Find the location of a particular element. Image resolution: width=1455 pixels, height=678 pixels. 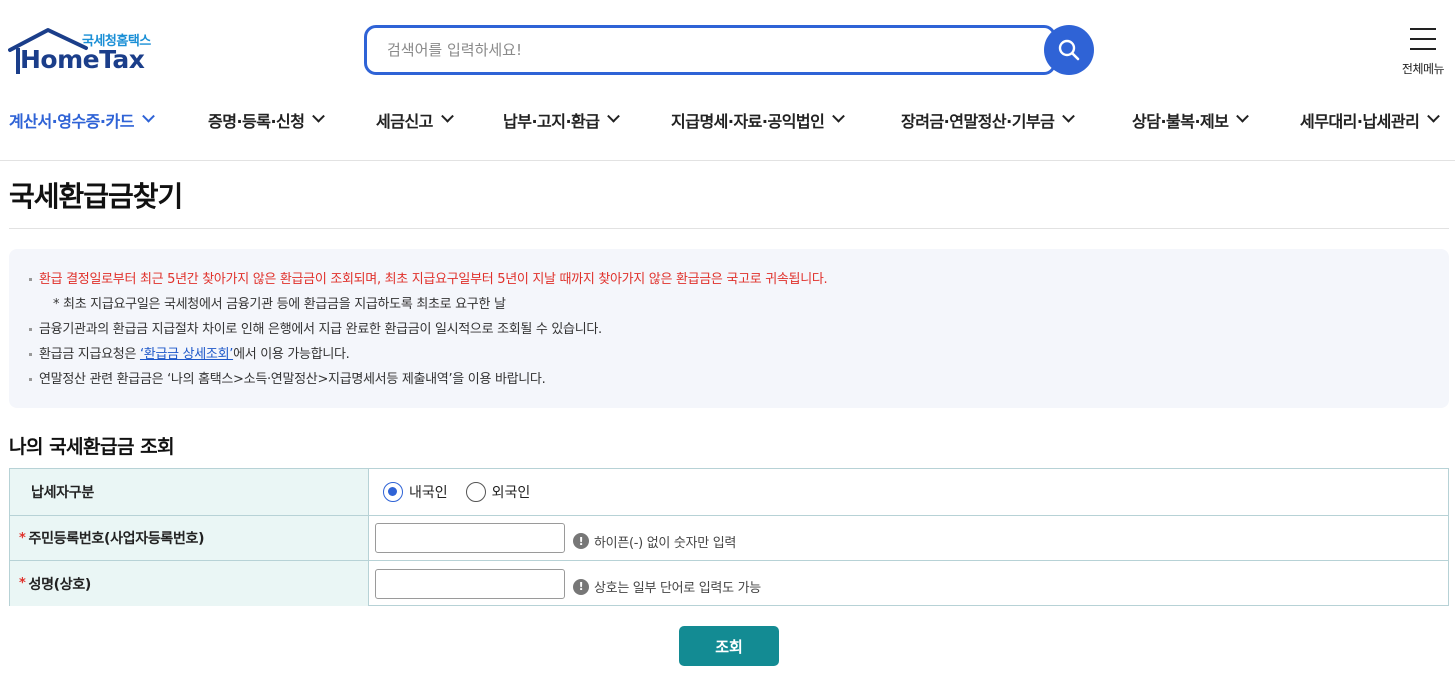

radio-foreign: 외국인 is located at coordinates (498, 492).